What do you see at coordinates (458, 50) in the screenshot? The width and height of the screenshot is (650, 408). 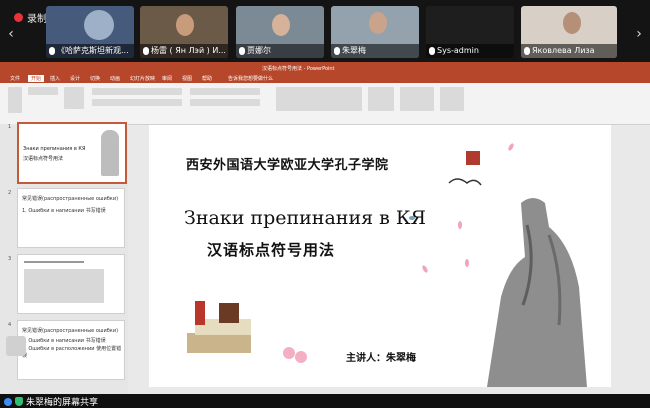 I see `participant-name: Sys-admin` at bounding box center [458, 50].